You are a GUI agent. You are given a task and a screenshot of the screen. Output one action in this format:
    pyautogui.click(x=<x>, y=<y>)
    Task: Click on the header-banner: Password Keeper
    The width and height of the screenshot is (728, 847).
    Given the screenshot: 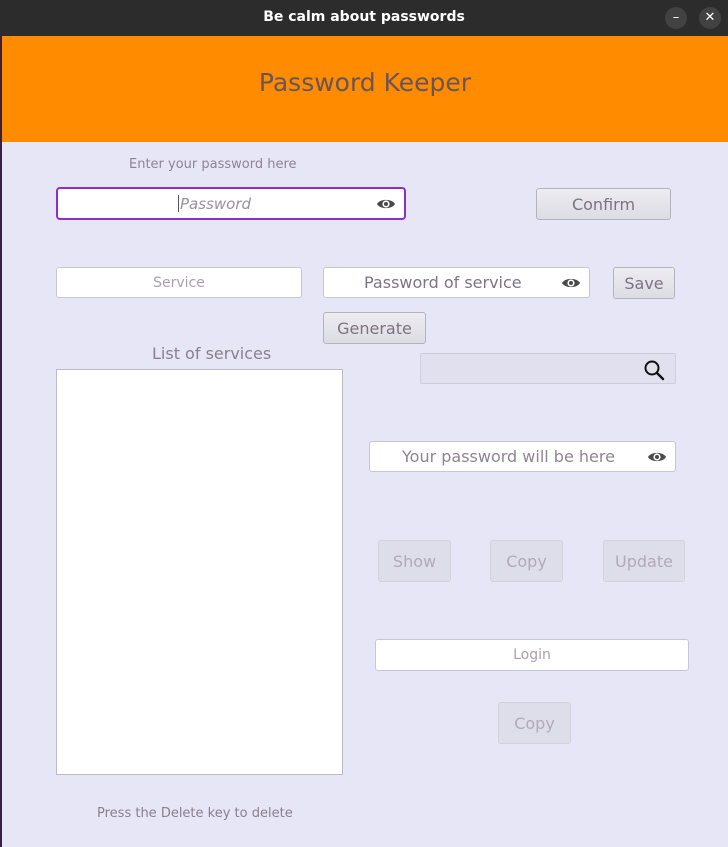 What is the action you would take?
    pyautogui.click(x=365, y=89)
    